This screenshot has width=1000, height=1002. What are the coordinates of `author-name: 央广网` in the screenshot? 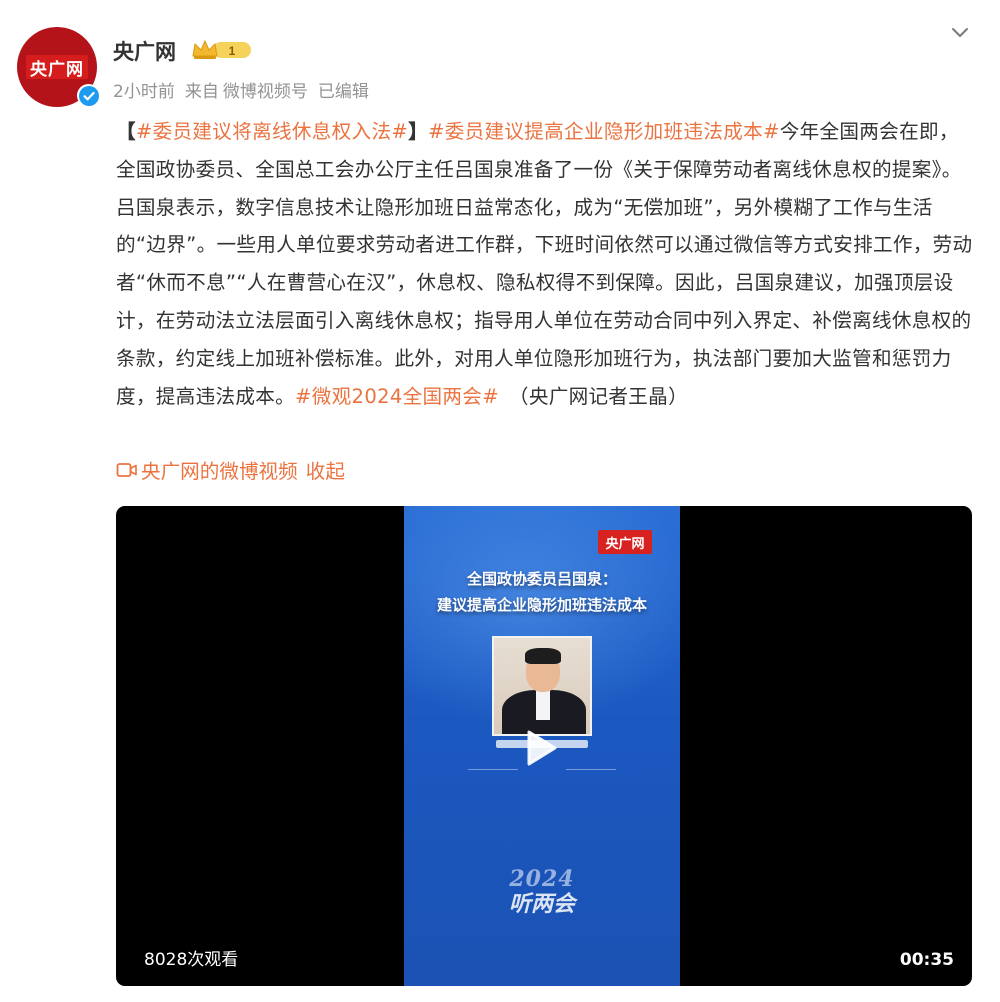 It's located at (144, 51).